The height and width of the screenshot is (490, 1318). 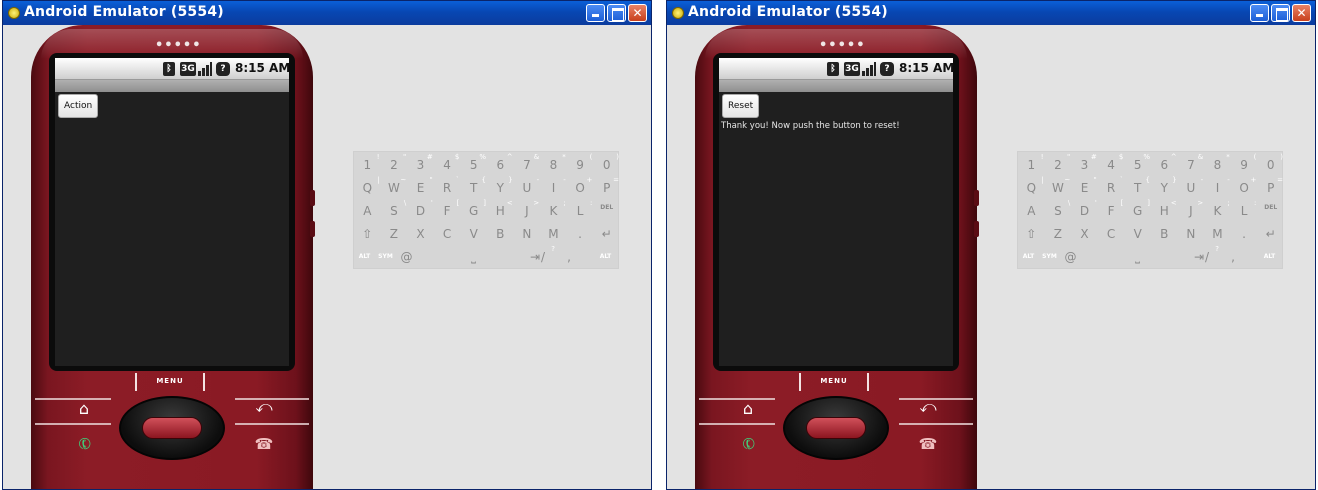 I want to click on device-screen: ᛒ 3G ? 8:15 AM Action, so click(x=172, y=212).